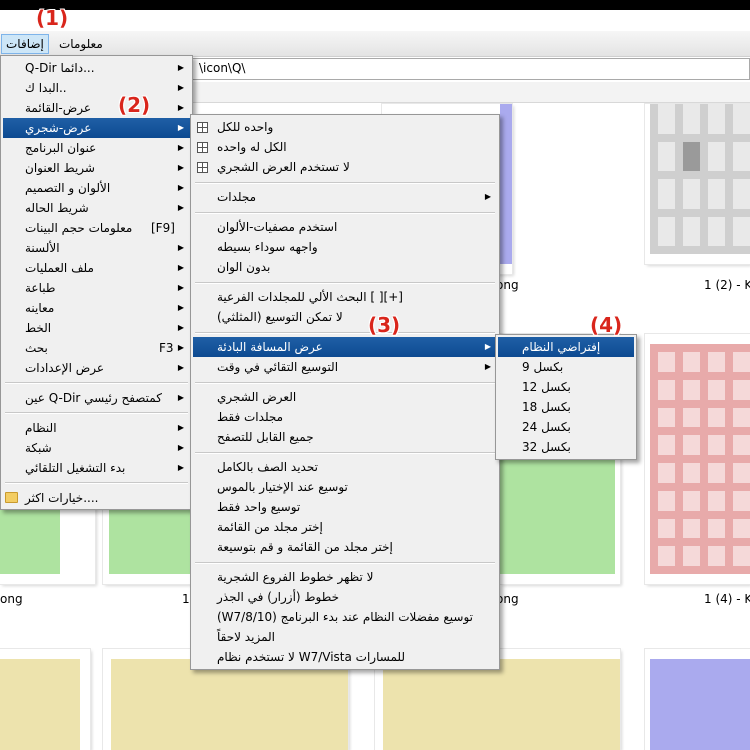 This screenshot has width=750, height=750. What do you see at coordinates (96, 148) in the screenshot?
I see `menu-item: عنوان البرنامج ▶` at bounding box center [96, 148].